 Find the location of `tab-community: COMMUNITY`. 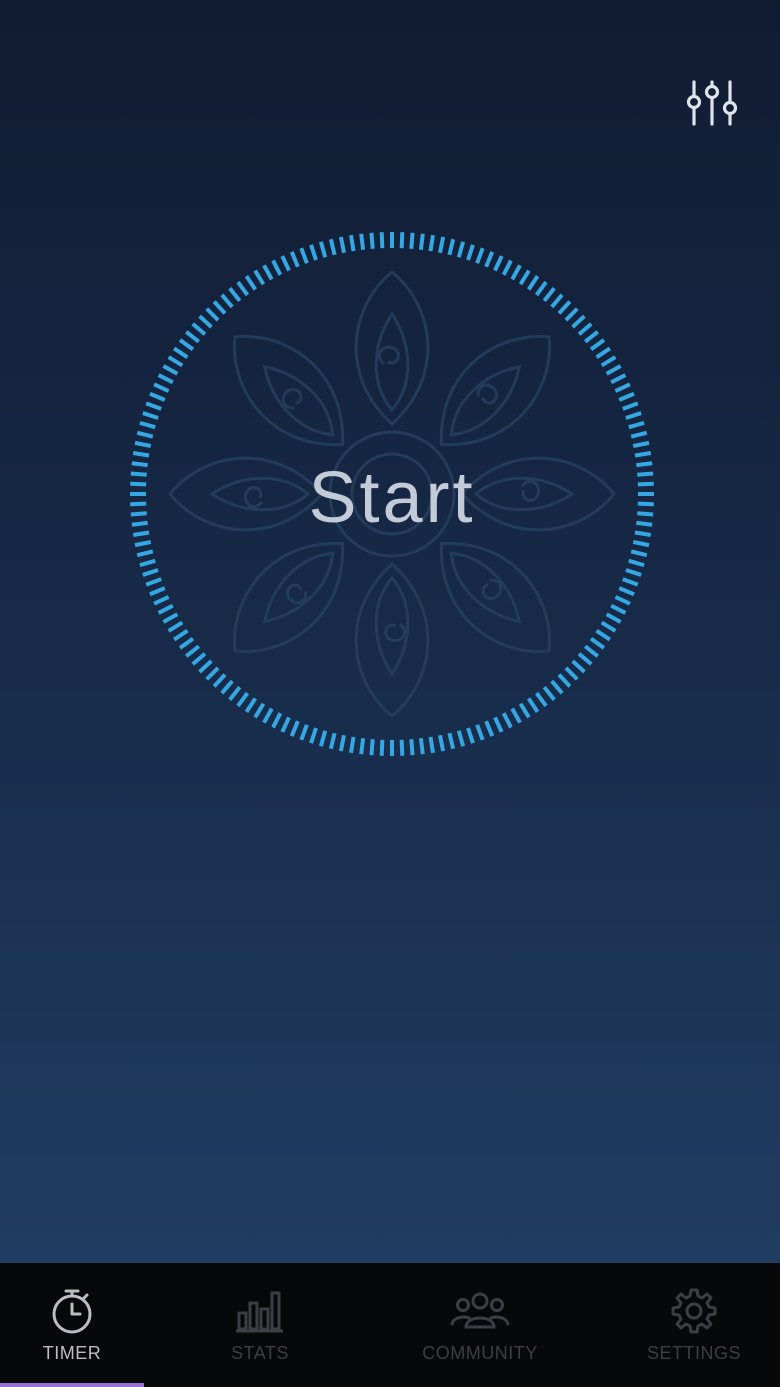

tab-community: COMMUNITY is located at coordinates (480, 1325).